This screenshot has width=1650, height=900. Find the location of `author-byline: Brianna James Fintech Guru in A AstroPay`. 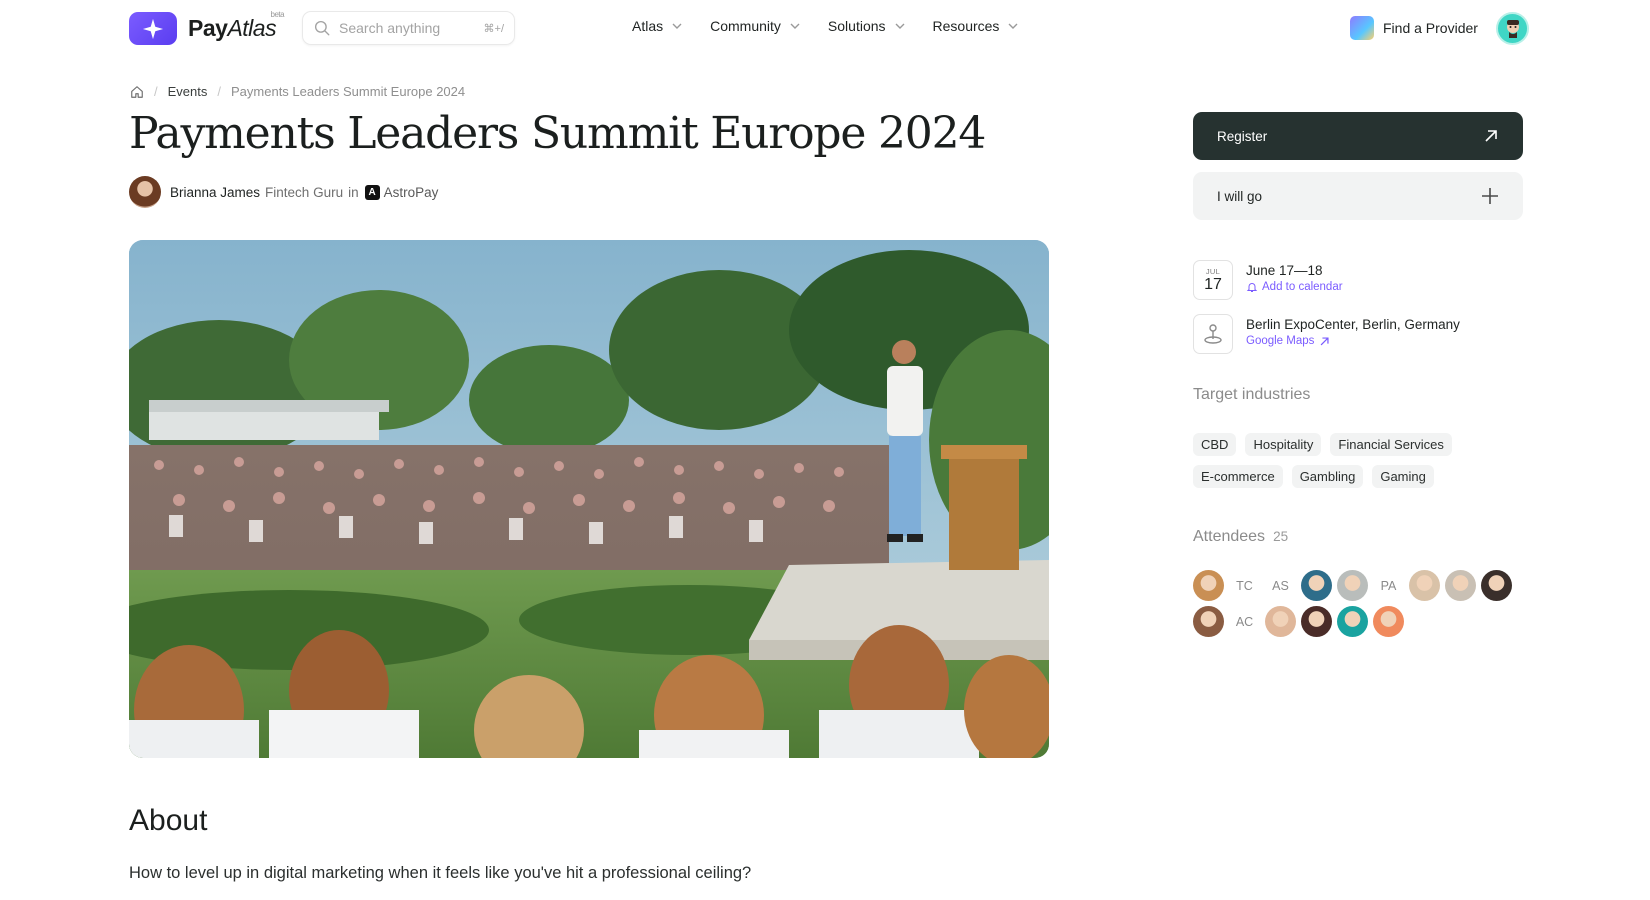

author-byline: Brianna James Fintech Guru in A AstroPay is located at coordinates (283, 192).